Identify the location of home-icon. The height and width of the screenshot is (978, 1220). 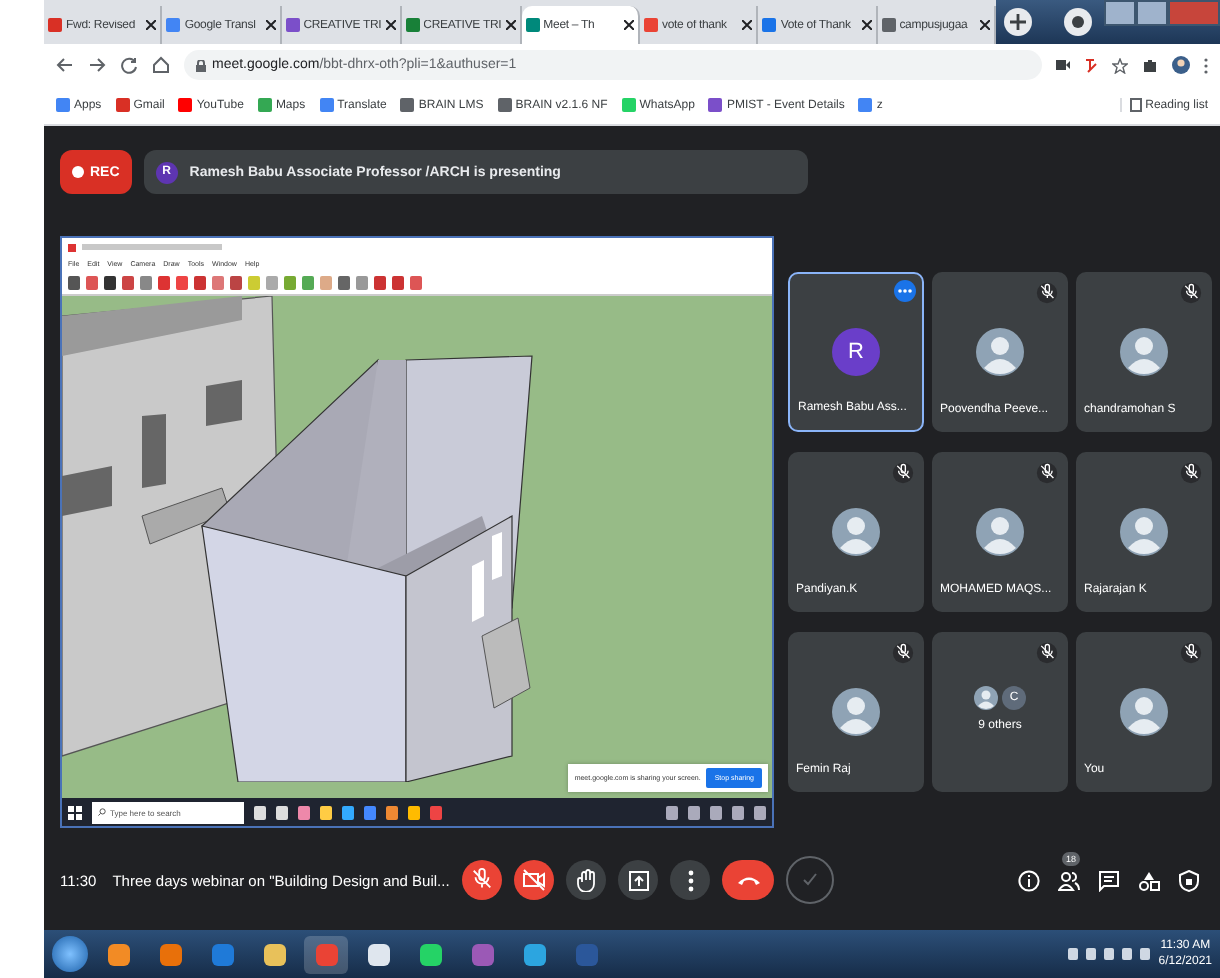
(161, 65).